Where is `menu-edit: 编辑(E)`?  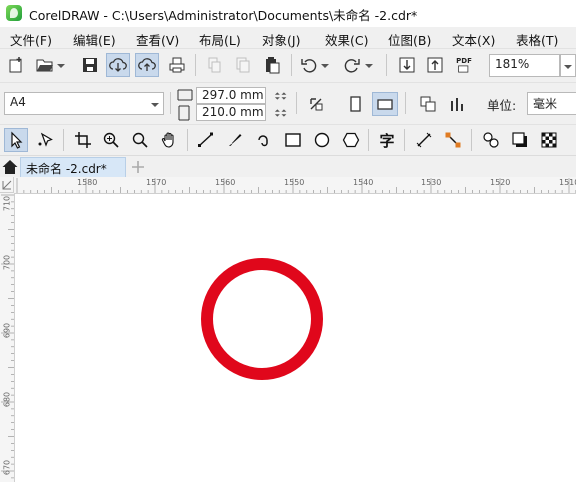
menu-edit: 编辑(E) is located at coordinates (94, 39).